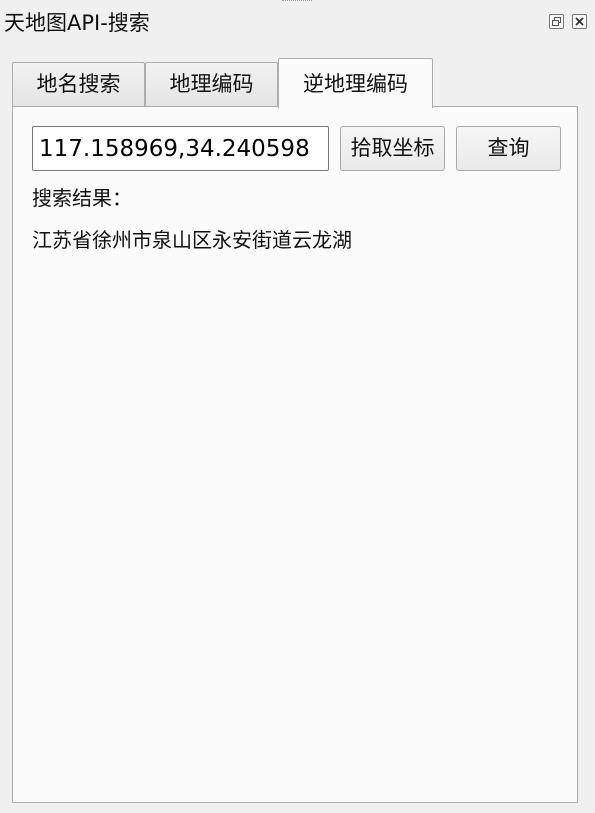 The image size is (595, 813). Describe the element at coordinates (556, 21) in the screenshot. I see `float-window-icon` at that location.